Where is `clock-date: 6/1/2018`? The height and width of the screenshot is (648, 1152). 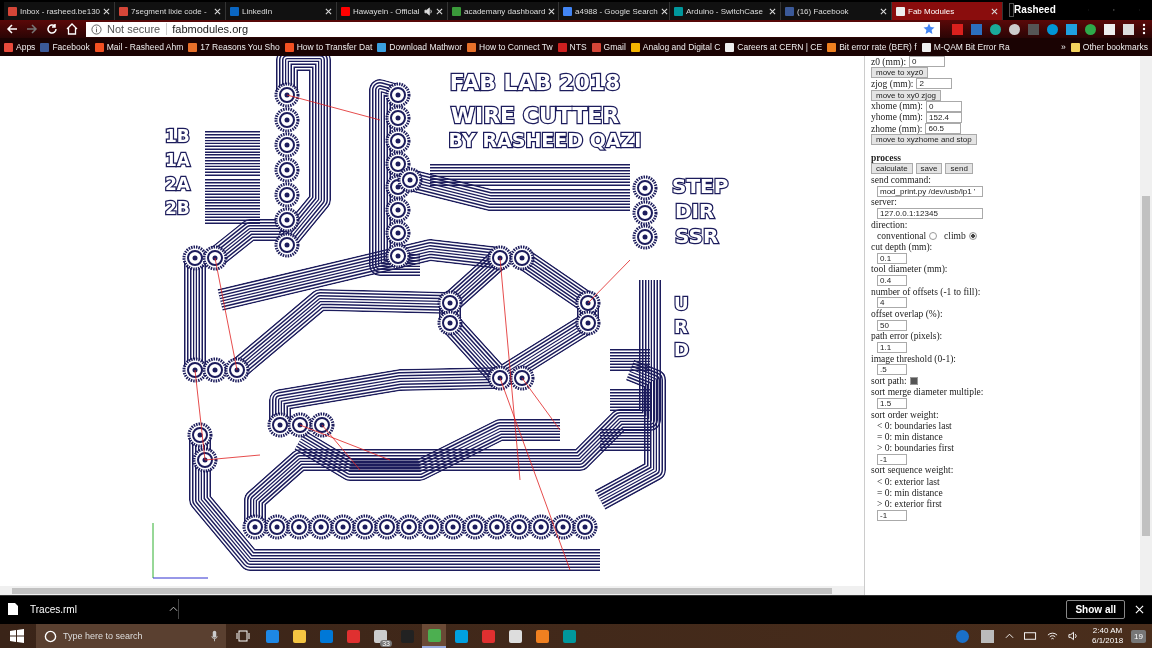 clock-date: 6/1/2018 is located at coordinates (1107, 641).